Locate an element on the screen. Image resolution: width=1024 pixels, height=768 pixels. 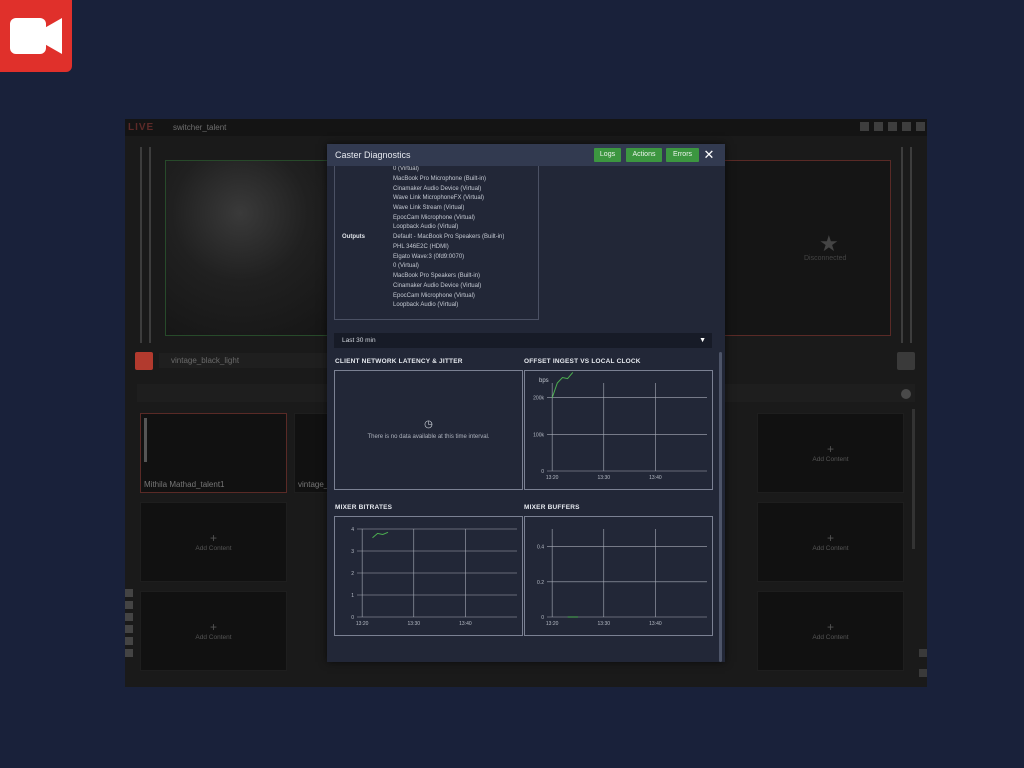
side-toolbar is located at coordinates (130, 625).